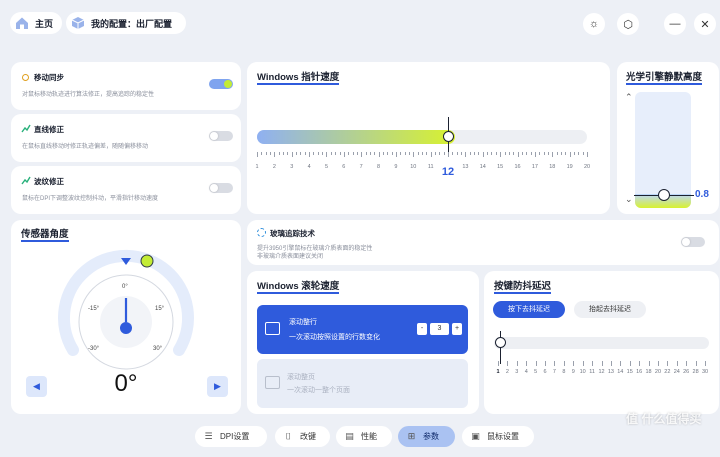  Describe the element at coordinates (288, 436) in the screenshot. I see `mouse-icon: ⌷` at that location.